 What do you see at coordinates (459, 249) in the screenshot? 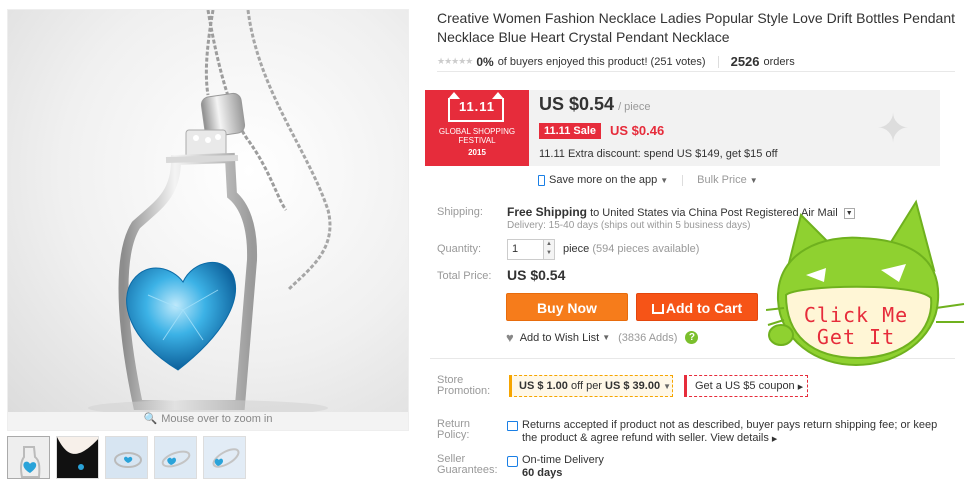
I see `quantity-label: Quantity:` at bounding box center [459, 249].